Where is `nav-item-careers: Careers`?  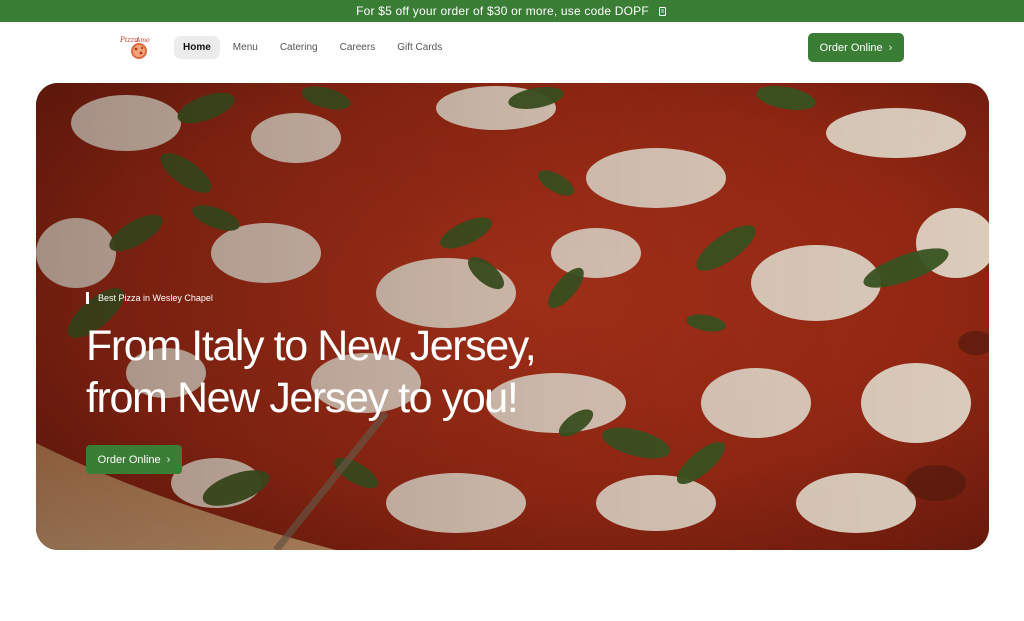
nav-item-careers: Careers is located at coordinates (358, 47).